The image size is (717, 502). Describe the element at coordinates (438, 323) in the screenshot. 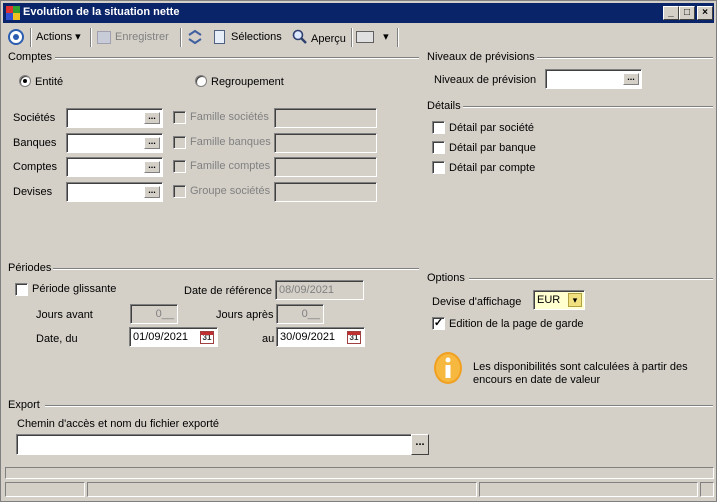

I see `edition-page-garde-checkbox: ✓` at that location.